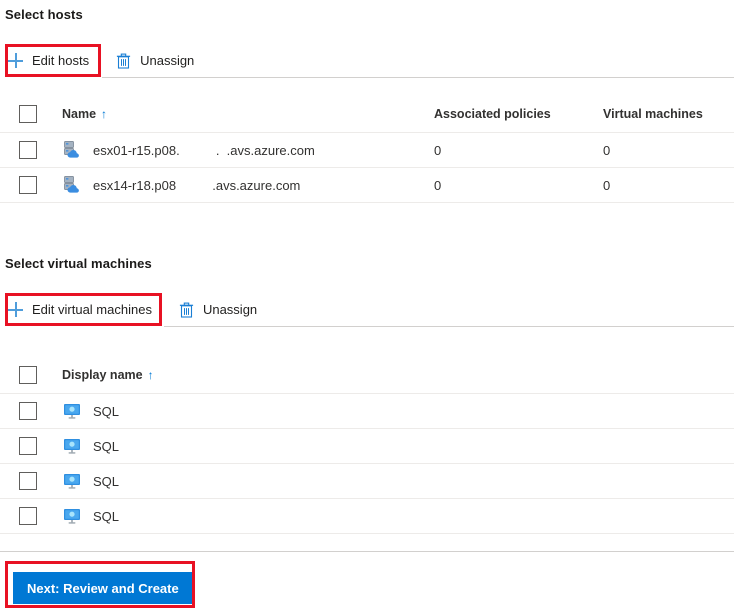 Image resolution: width=734 pixels, height=608 pixels. I want to click on hosts-command-bar: Edit hosts Unassign, so click(101, 60).